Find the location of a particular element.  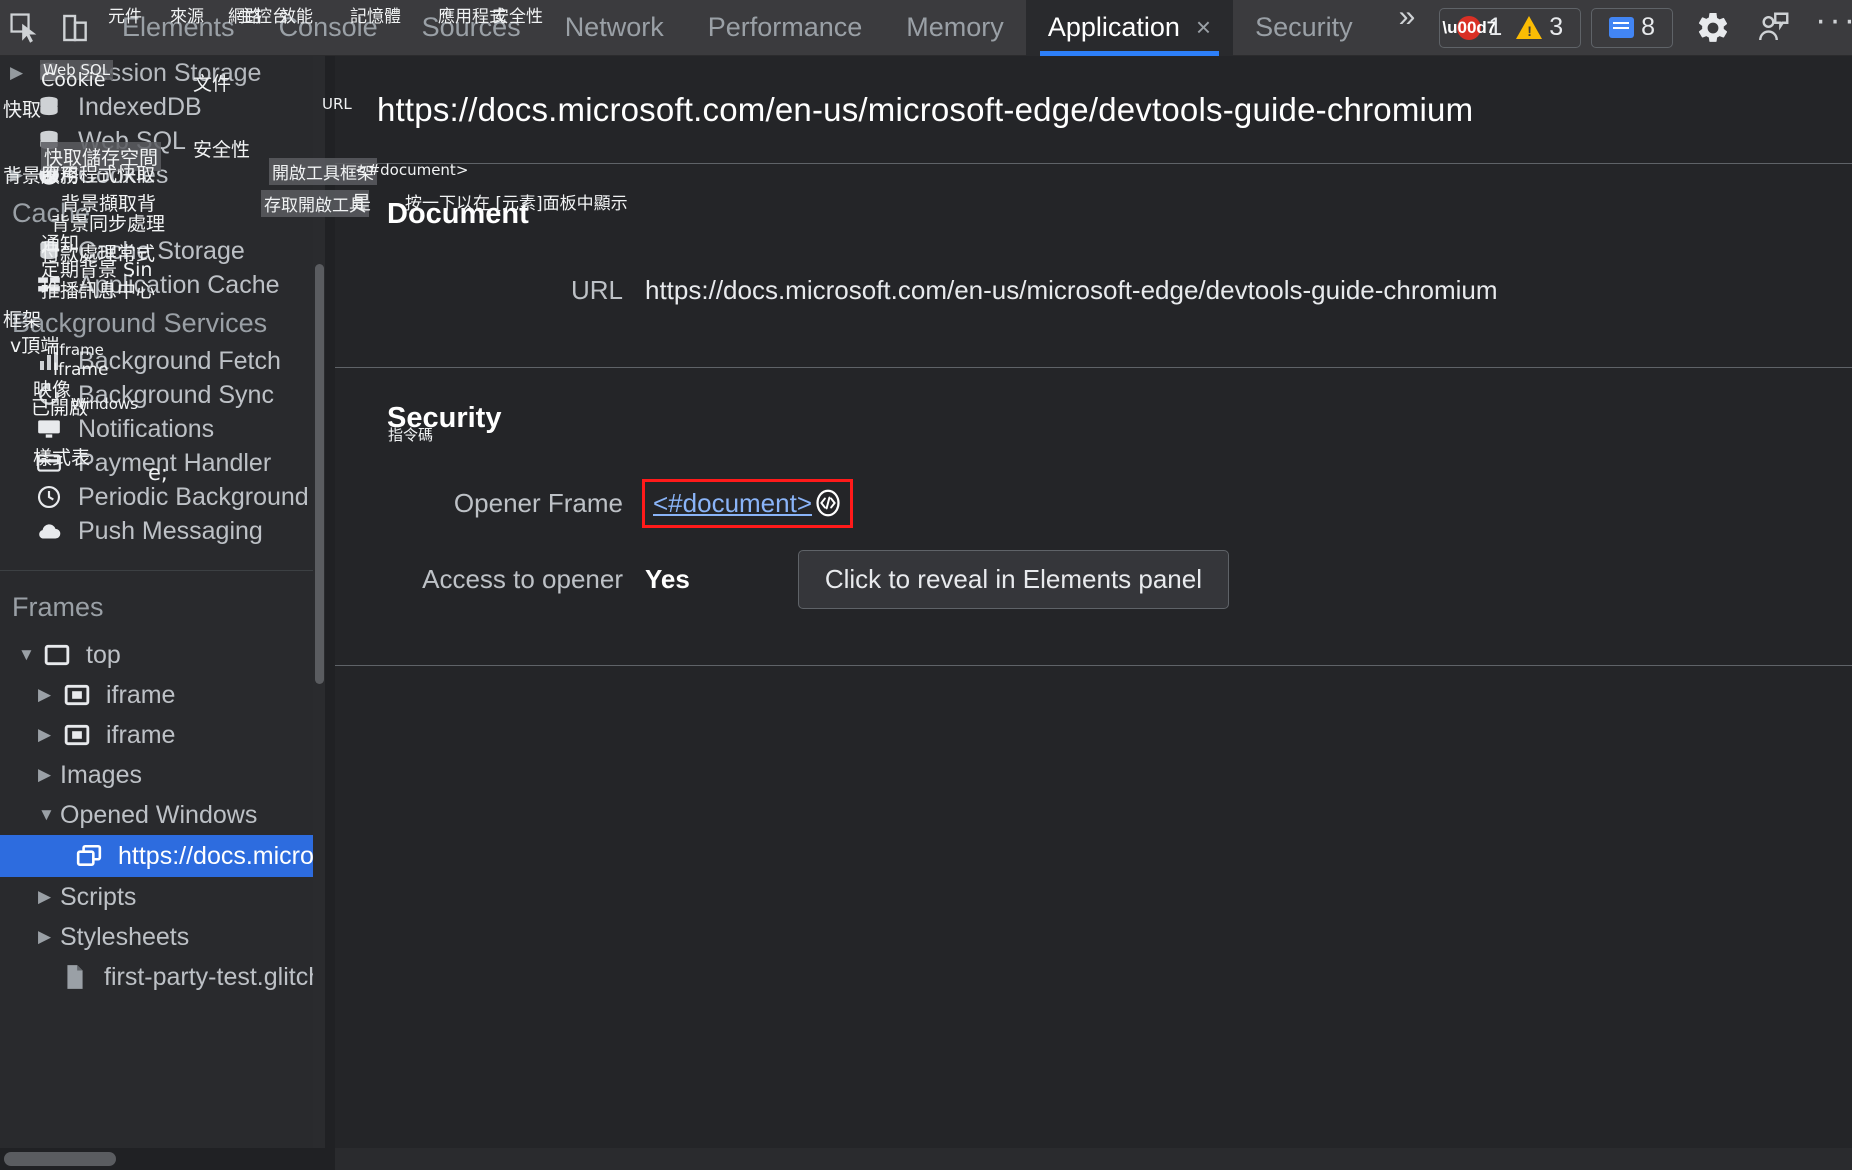

tab-label: Network is located at coordinates (614, 27).